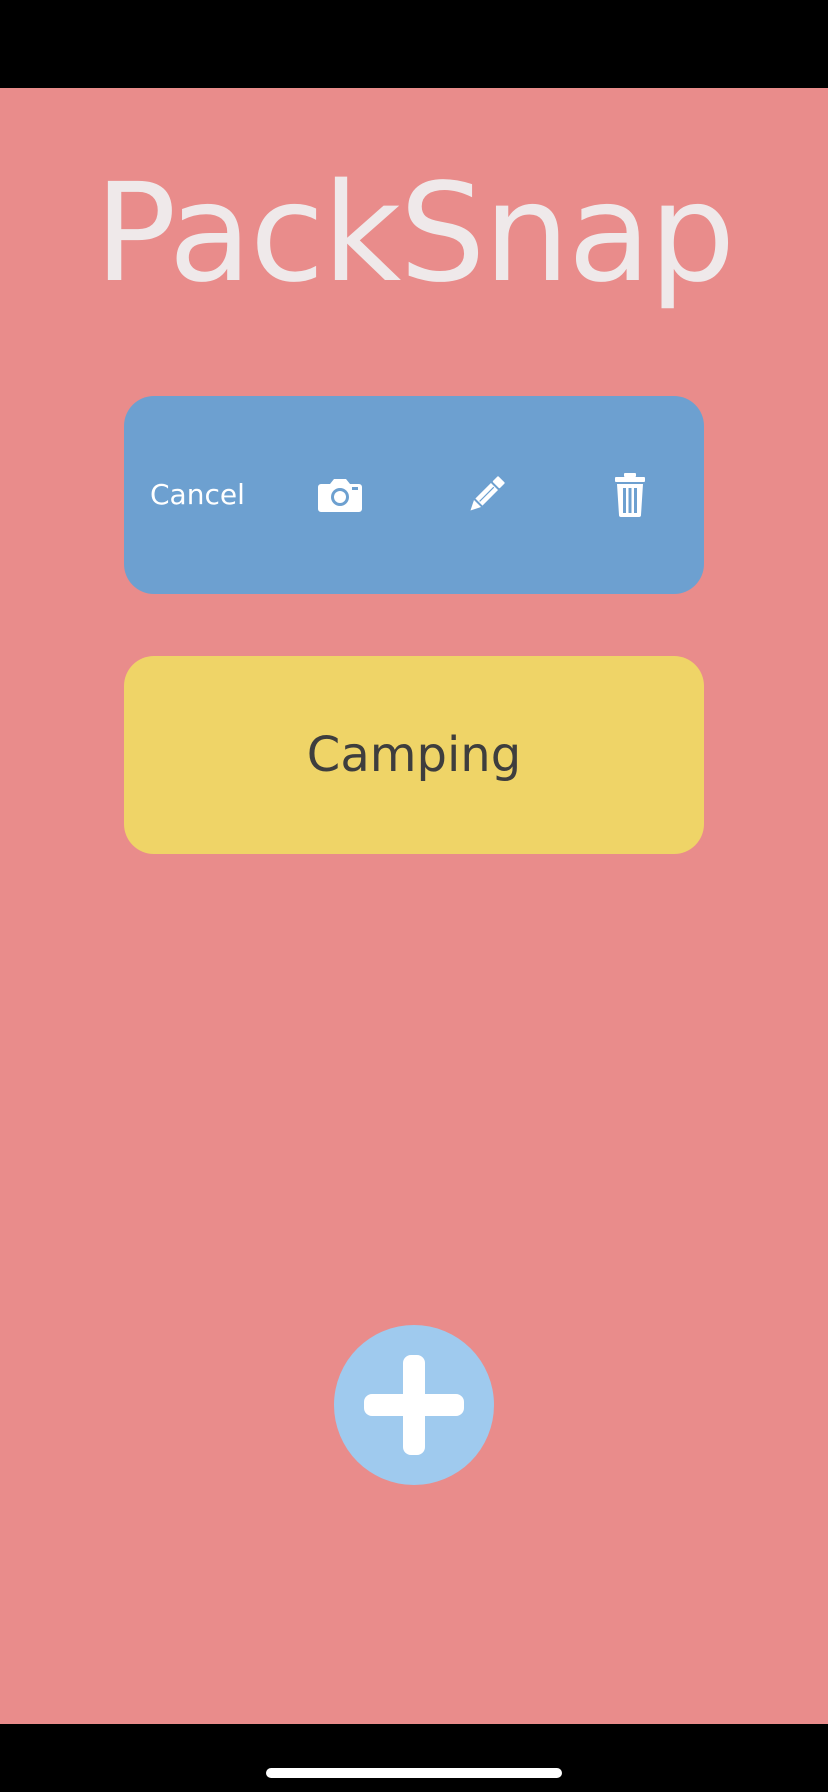 The width and height of the screenshot is (828, 1792). What do you see at coordinates (414, 495) in the screenshot?
I see `list-actions-card: Cancel` at bounding box center [414, 495].